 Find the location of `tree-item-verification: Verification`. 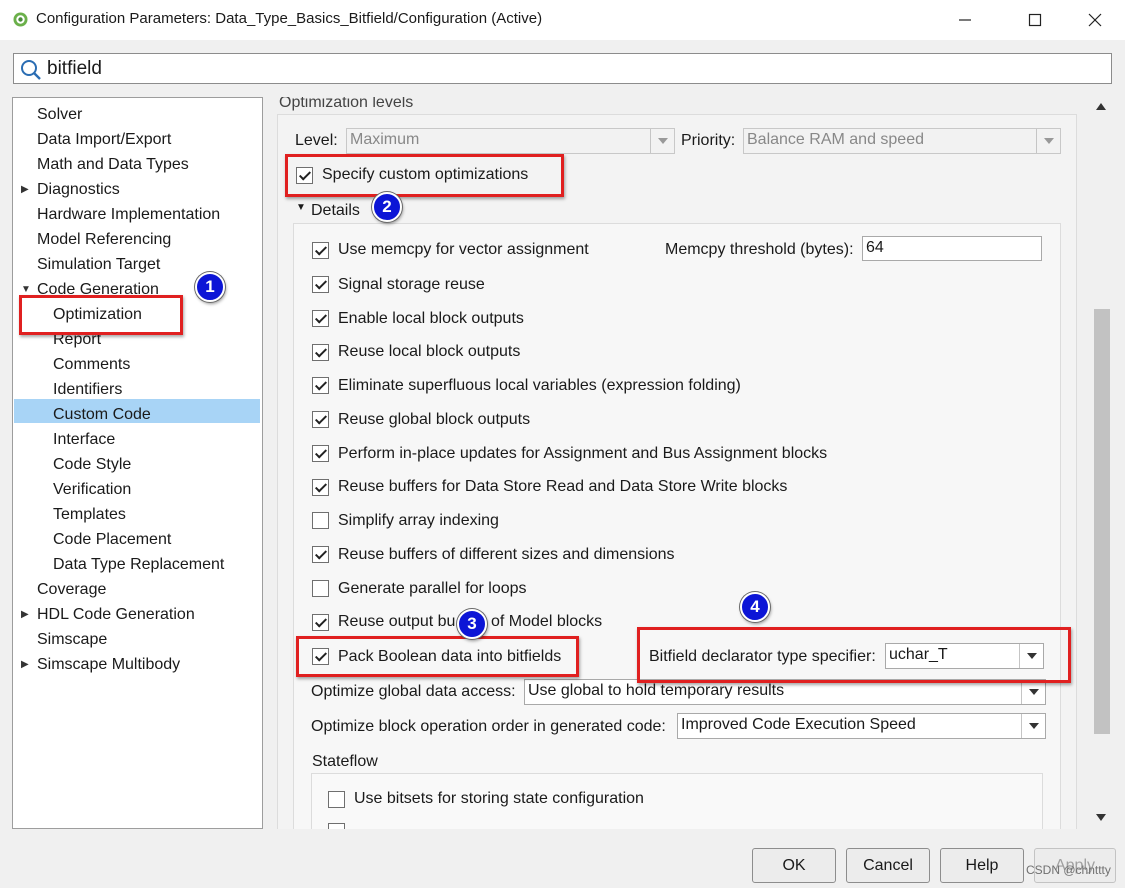

tree-item-verification: Verification is located at coordinates (92, 489).